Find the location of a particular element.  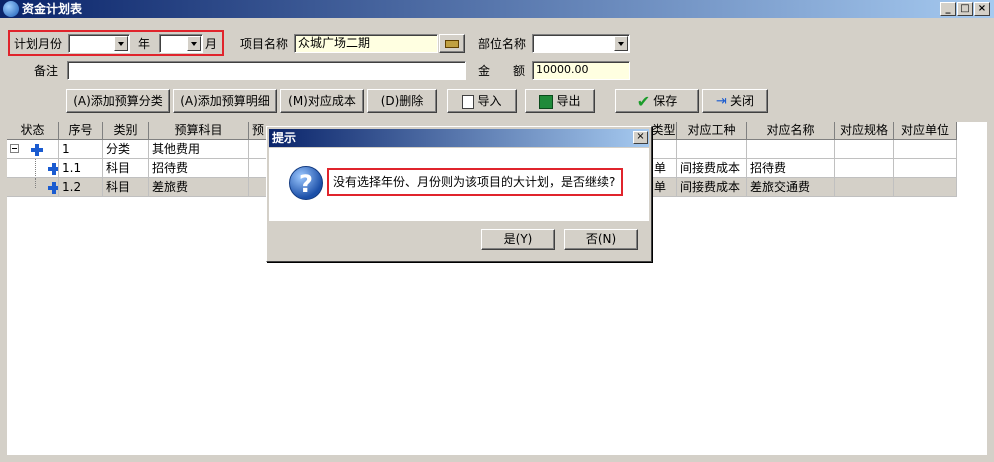

column-header-unit: 对应单位 is located at coordinates (925, 131).